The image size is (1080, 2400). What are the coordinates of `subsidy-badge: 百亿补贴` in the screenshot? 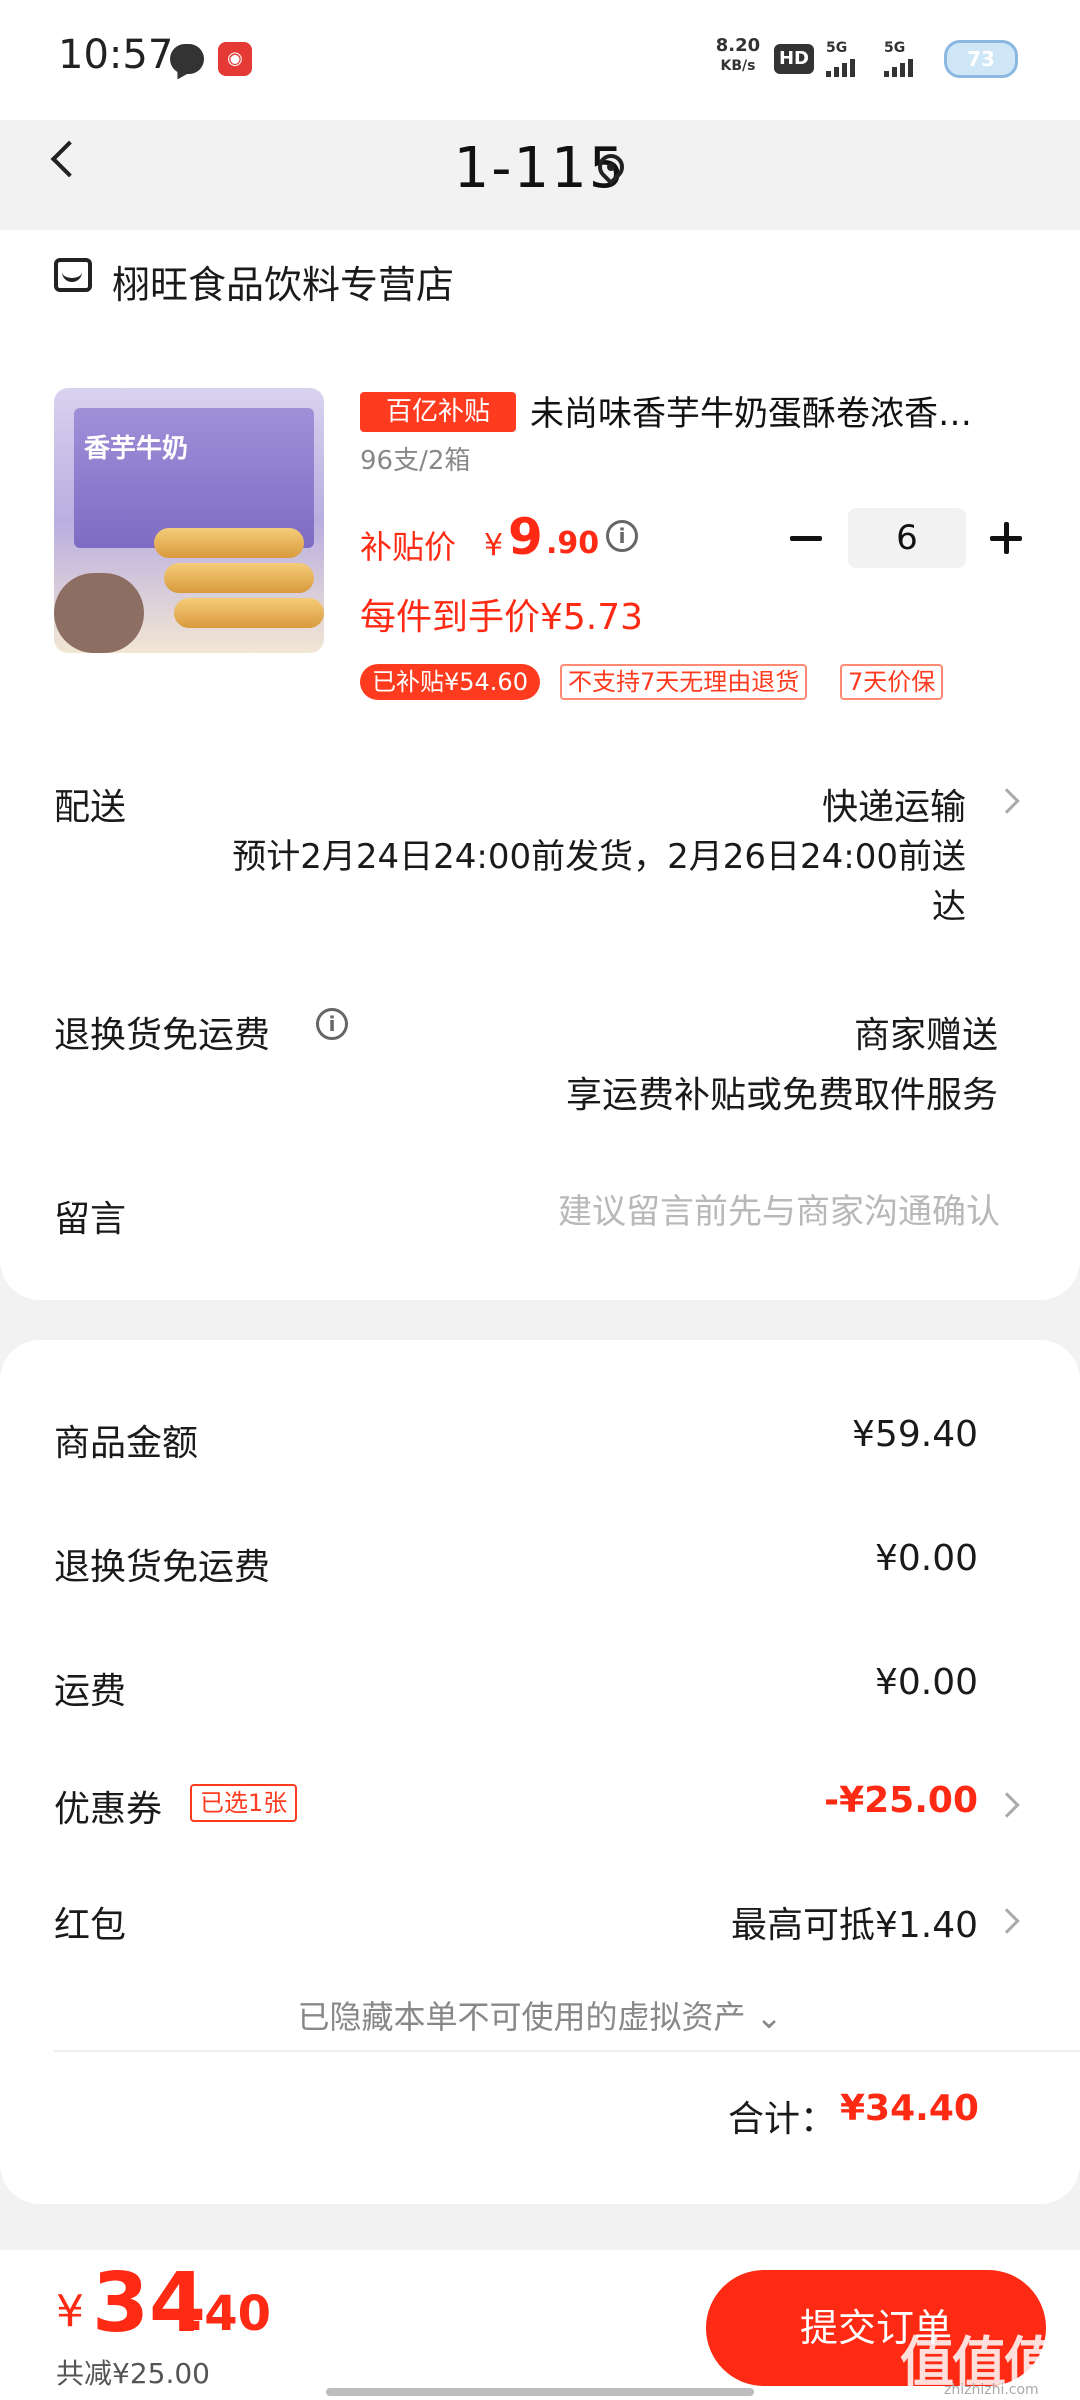 It's located at (438, 412).